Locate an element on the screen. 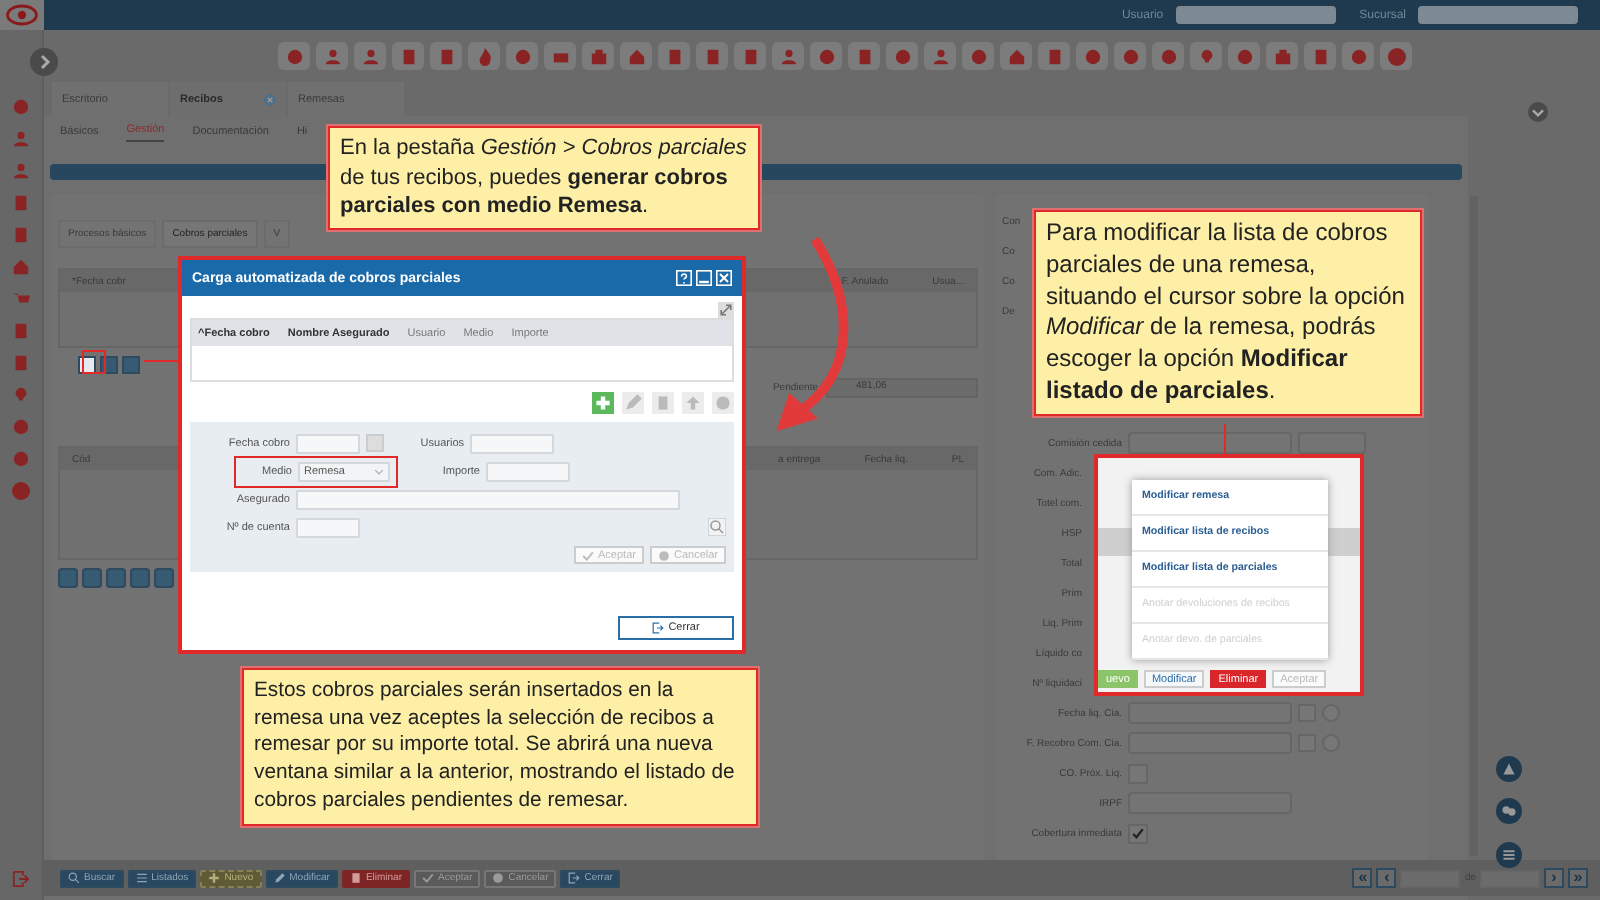  minimize-icon is located at coordinates (704, 278).